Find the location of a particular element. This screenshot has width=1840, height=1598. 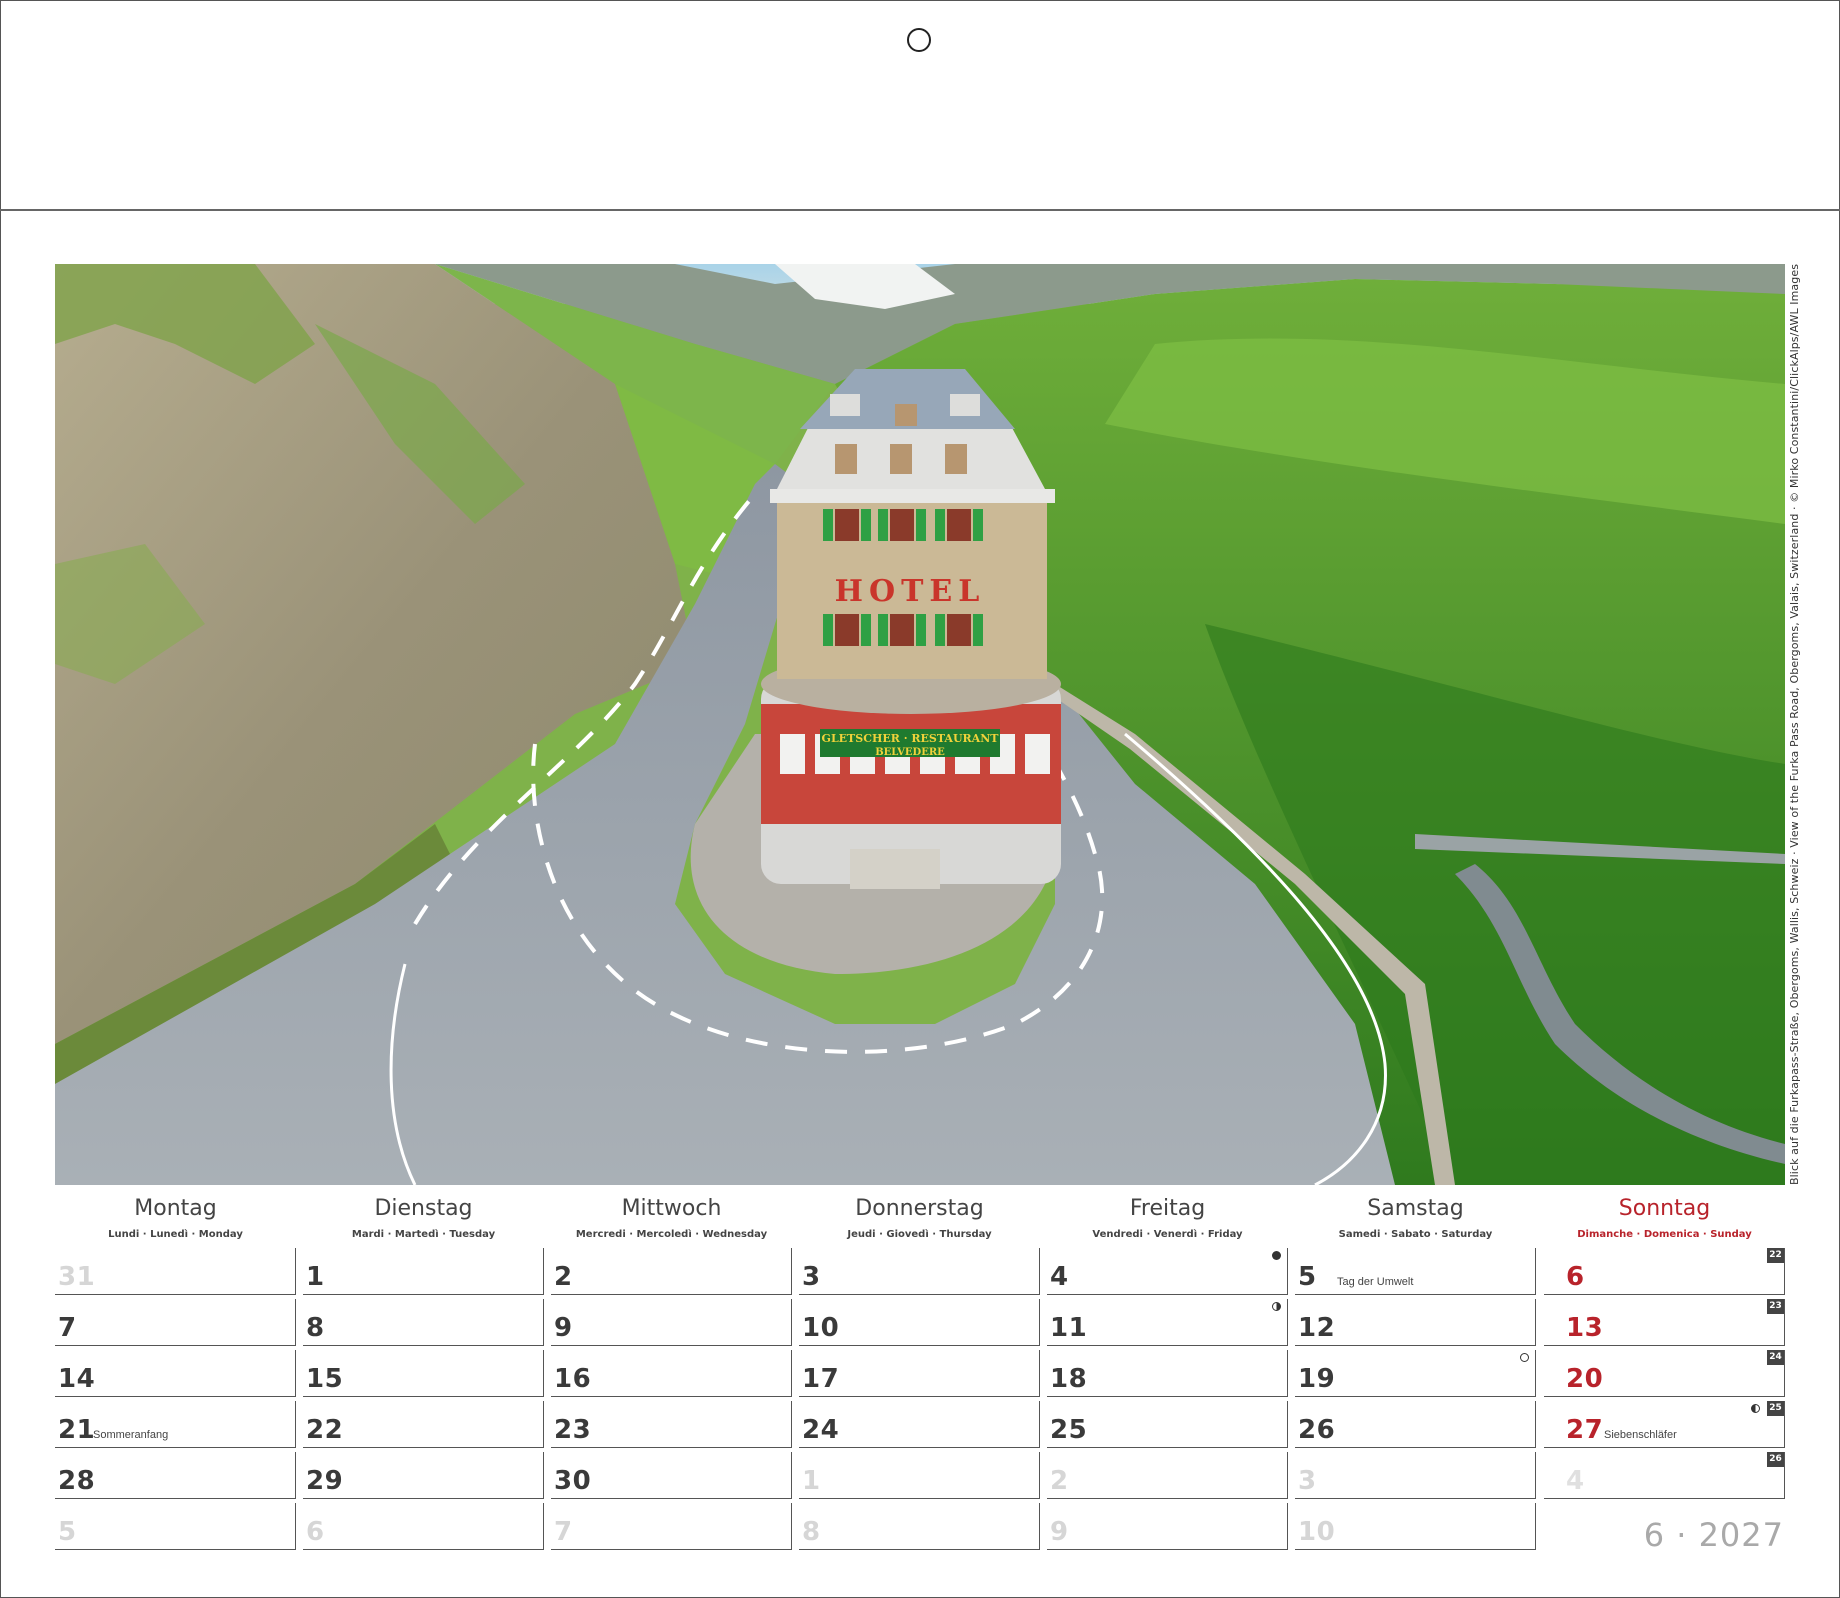

day-number: 13 is located at coordinates (1585, 1328).